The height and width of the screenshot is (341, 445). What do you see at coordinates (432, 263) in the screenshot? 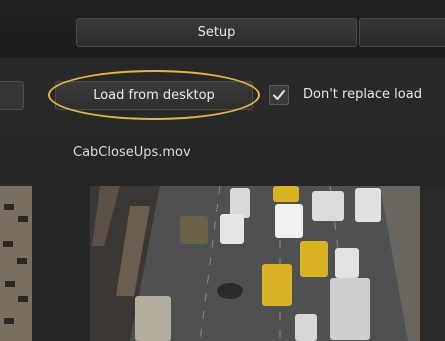
I see `video-right-edge` at bounding box center [432, 263].